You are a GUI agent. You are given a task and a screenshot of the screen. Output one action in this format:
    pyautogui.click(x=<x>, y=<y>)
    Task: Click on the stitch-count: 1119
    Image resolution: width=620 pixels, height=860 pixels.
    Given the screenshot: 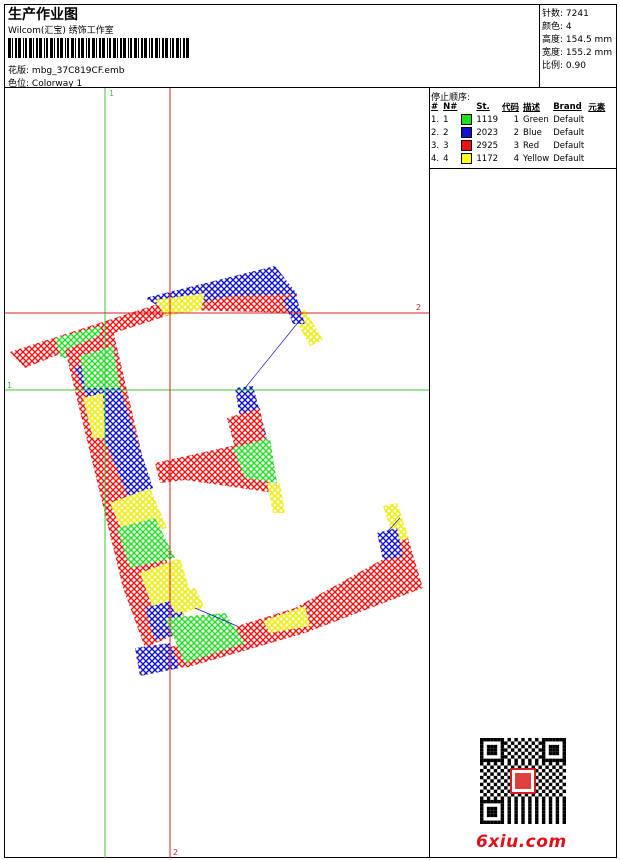 What is the action you would take?
    pyautogui.click(x=487, y=119)
    